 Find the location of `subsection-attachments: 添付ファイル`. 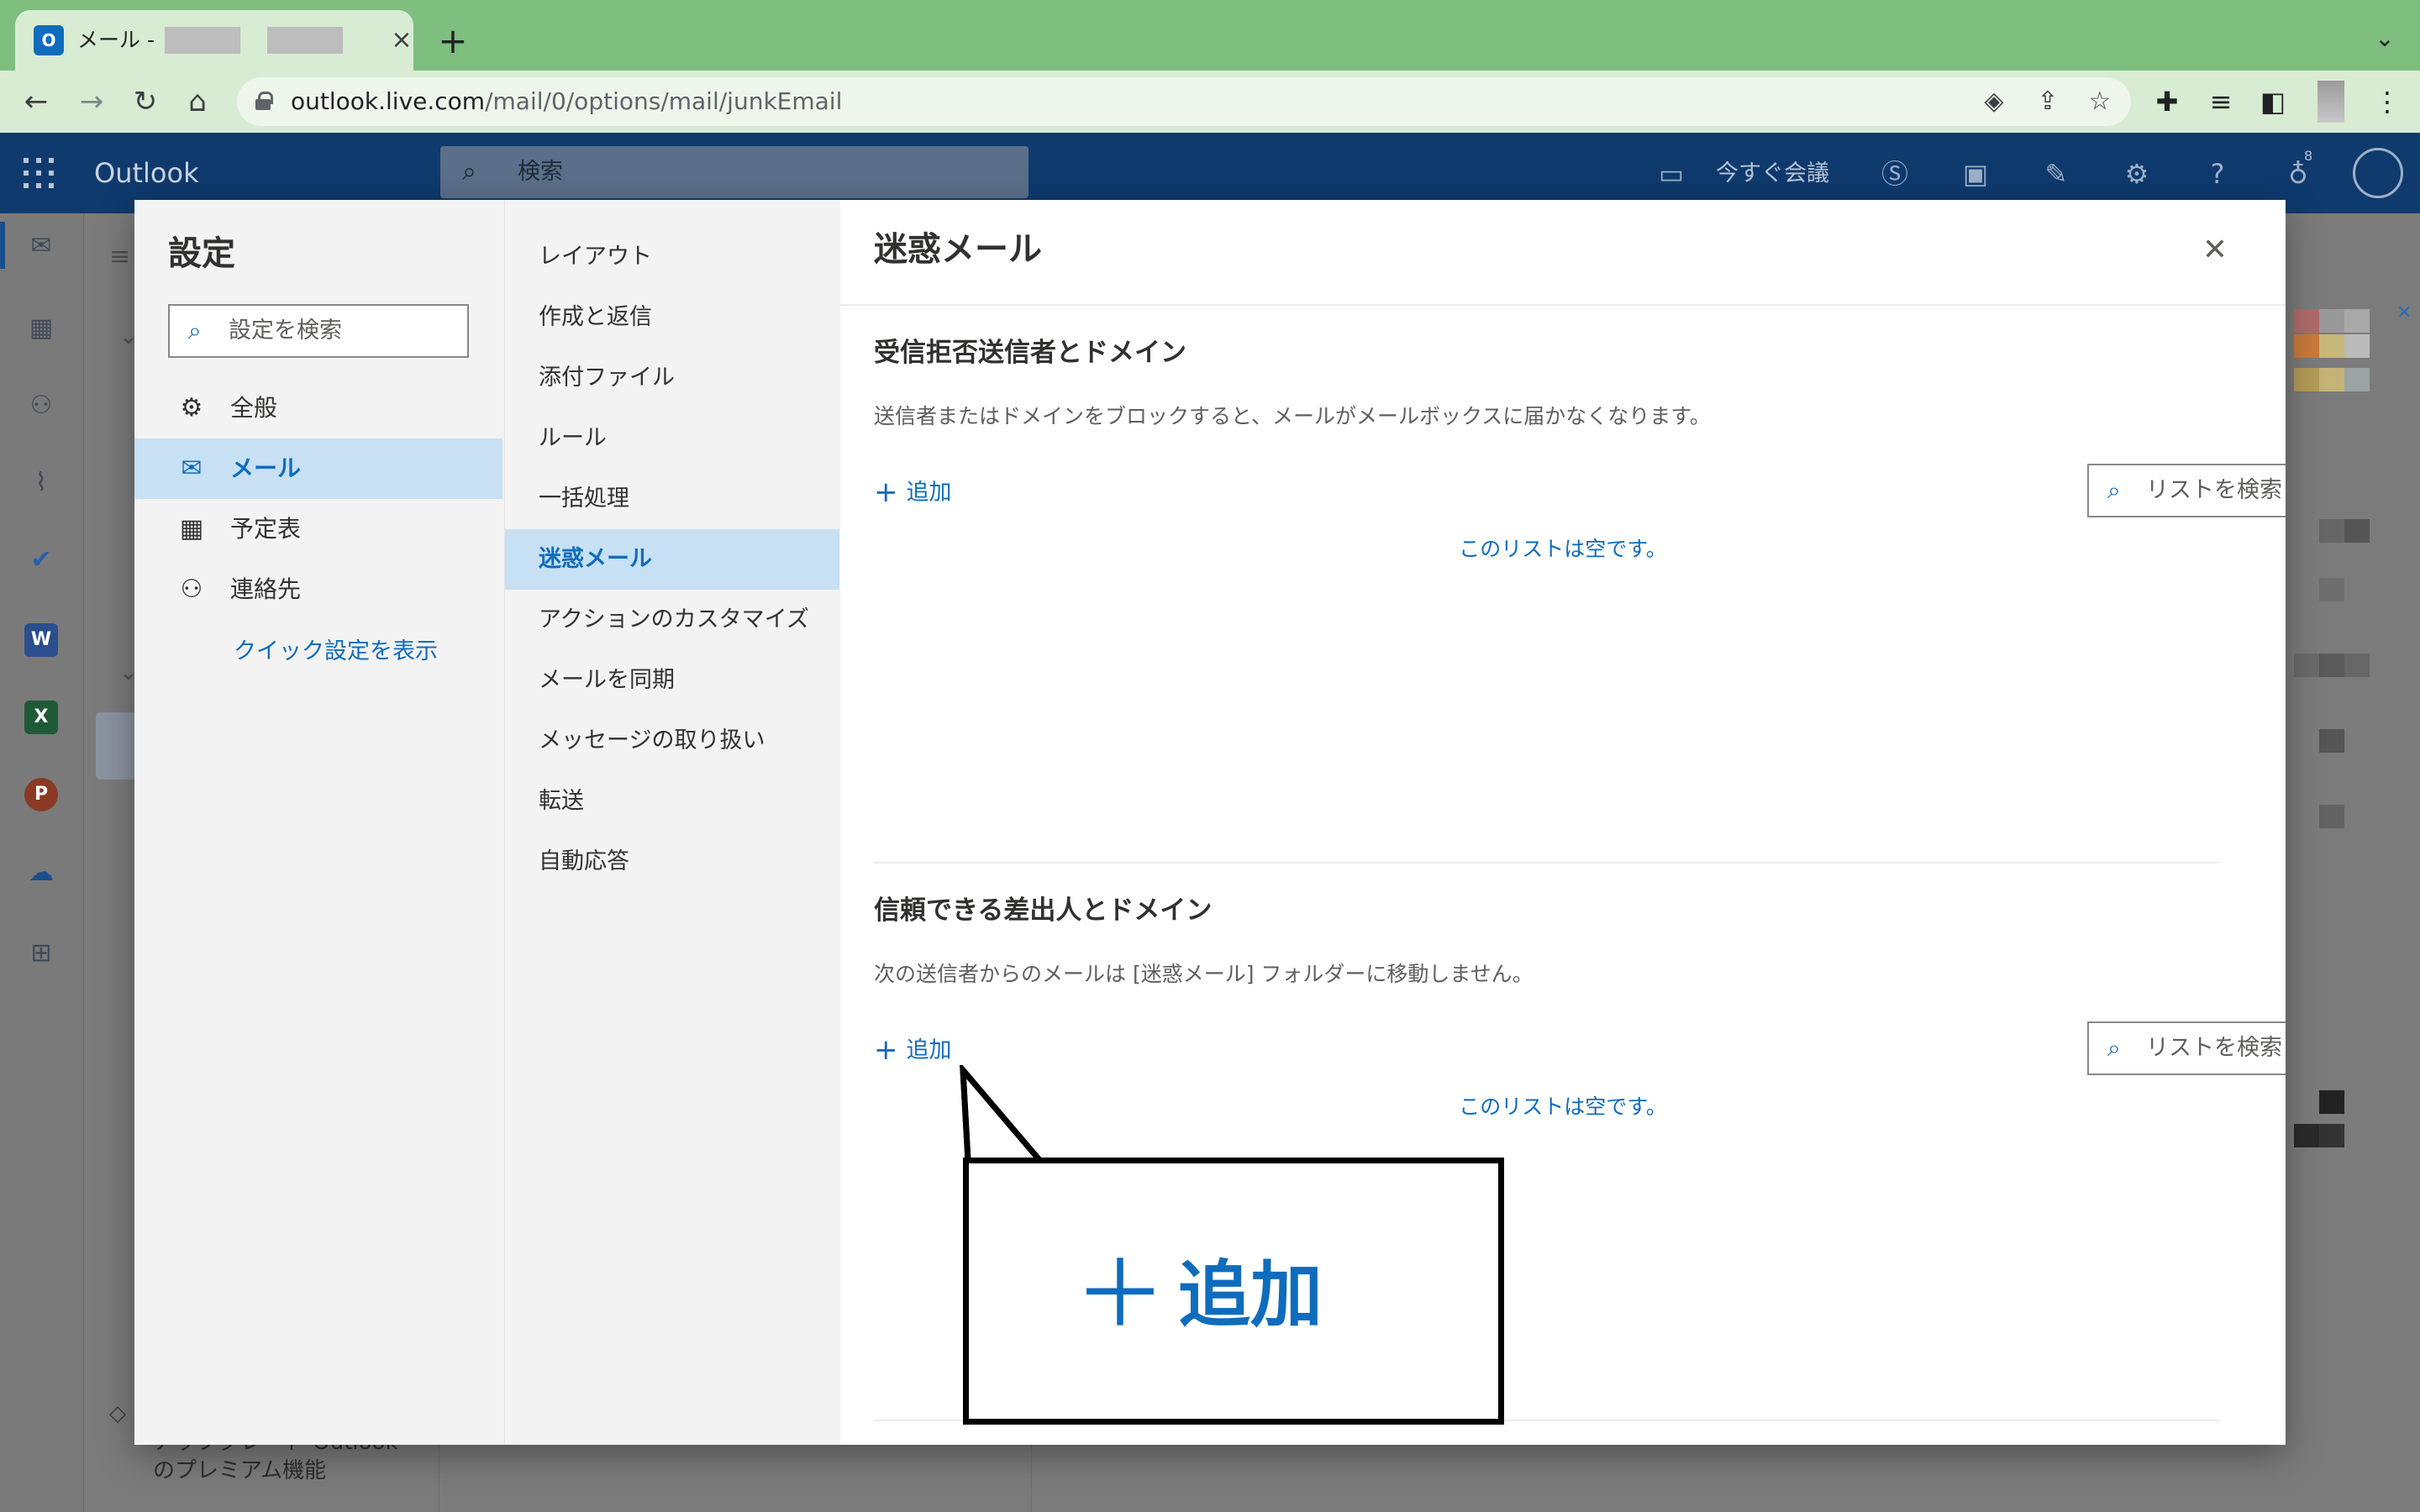

subsection-attachments: 添付ファイル is located at coordinates (672, 378).